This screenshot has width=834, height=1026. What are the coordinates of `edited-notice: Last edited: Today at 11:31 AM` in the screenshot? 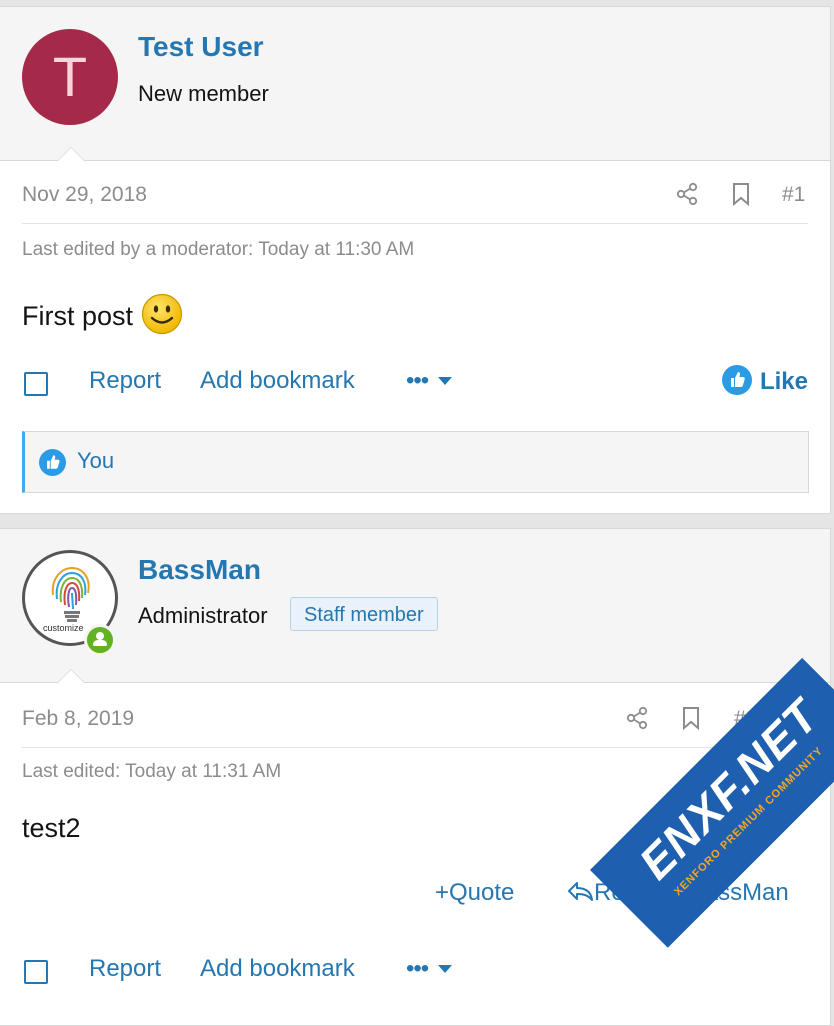 It's located at (152, 771).